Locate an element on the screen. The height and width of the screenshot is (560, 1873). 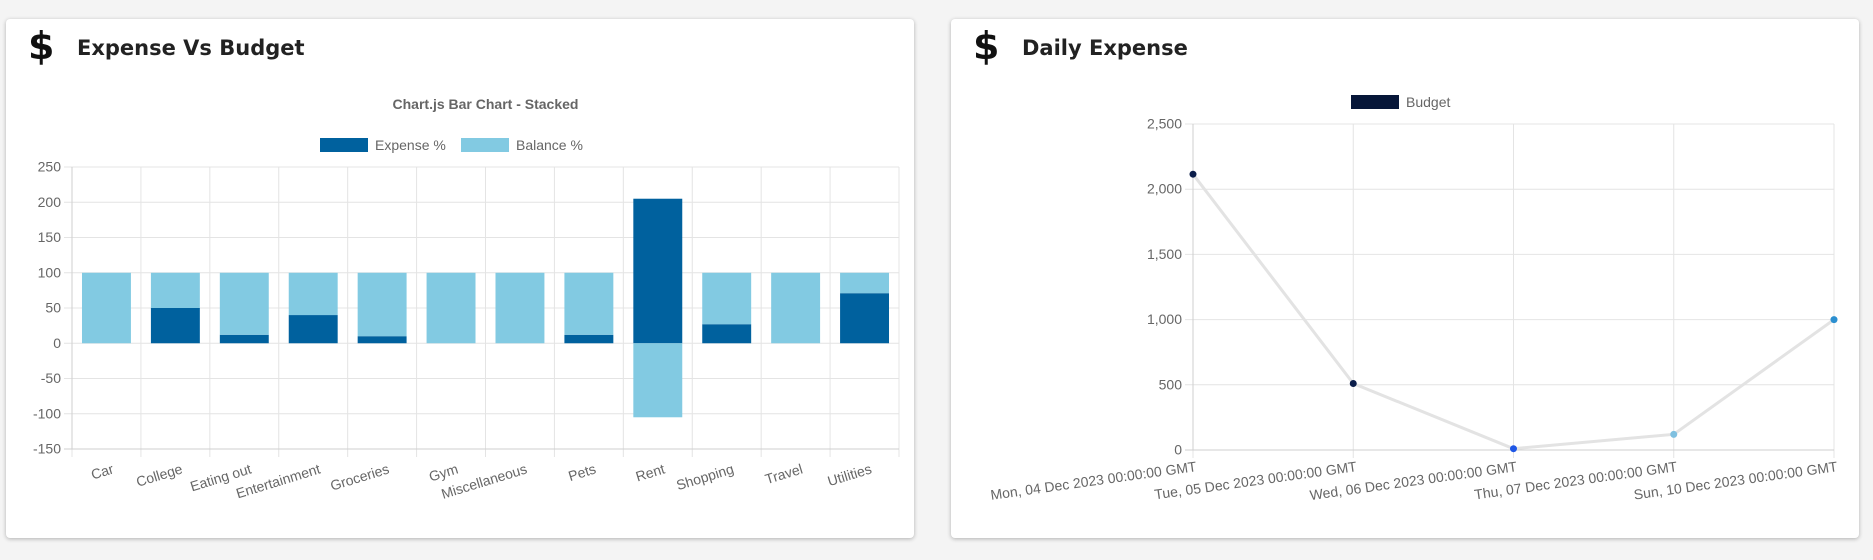
x-tick-label: College is located at coordinates (159, 475).